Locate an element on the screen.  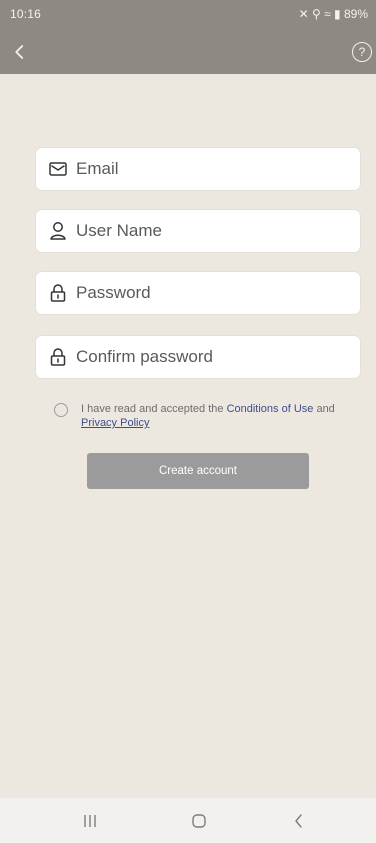
back-nav-button is located at coordinates (299, 821).